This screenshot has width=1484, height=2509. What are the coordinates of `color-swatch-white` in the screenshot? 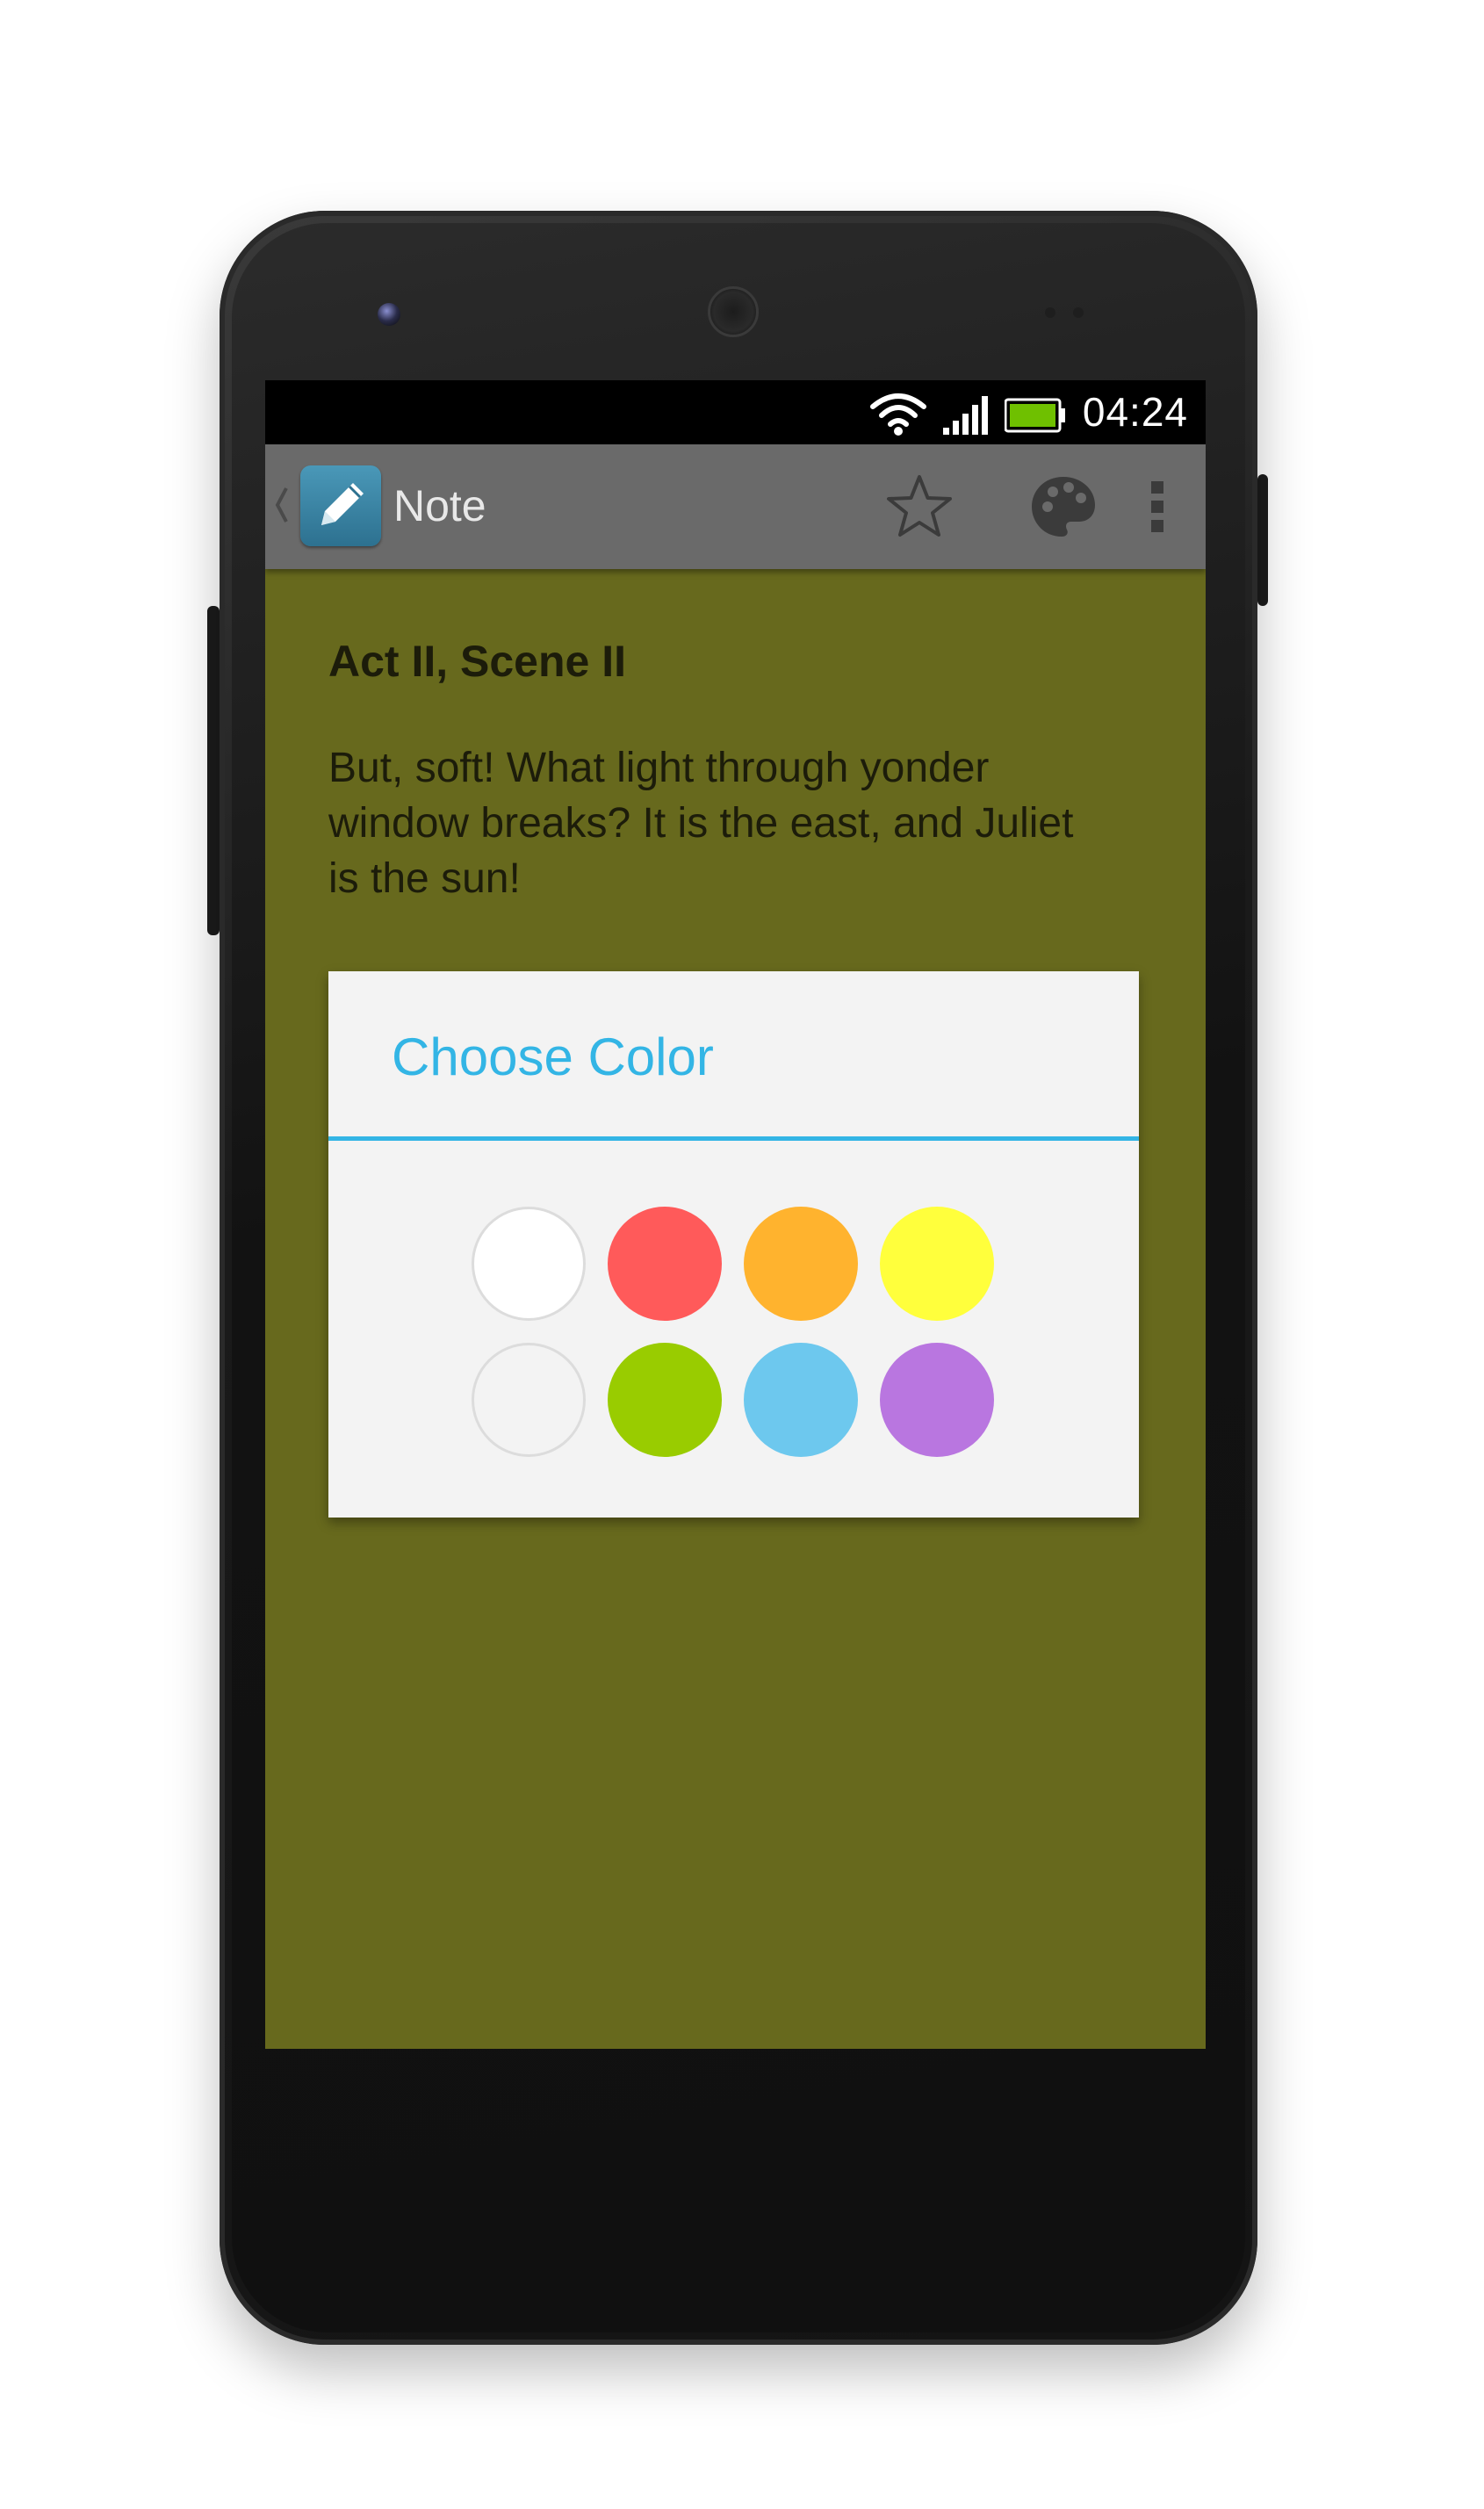 It's located at (529, 1264).